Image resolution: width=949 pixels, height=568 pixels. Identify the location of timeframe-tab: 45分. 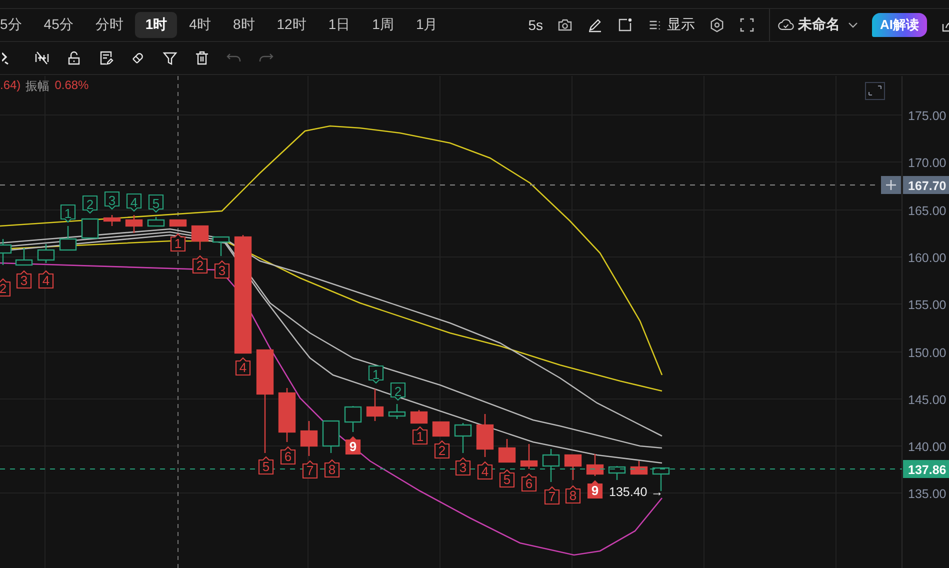
(59, 25).